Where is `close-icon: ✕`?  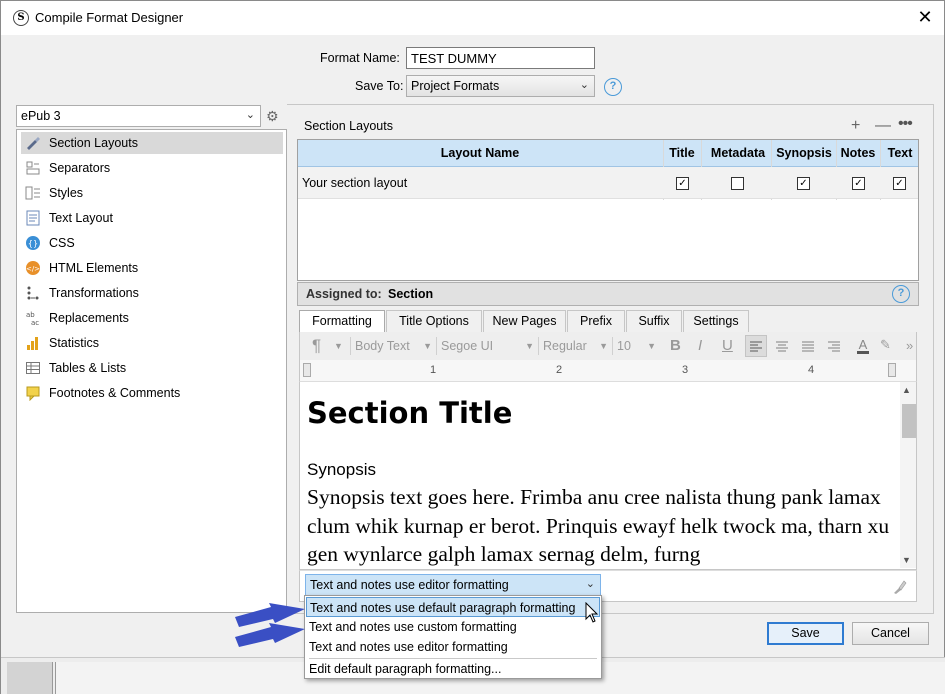
close-icon: ✕ is located at coordinates (925, 17).